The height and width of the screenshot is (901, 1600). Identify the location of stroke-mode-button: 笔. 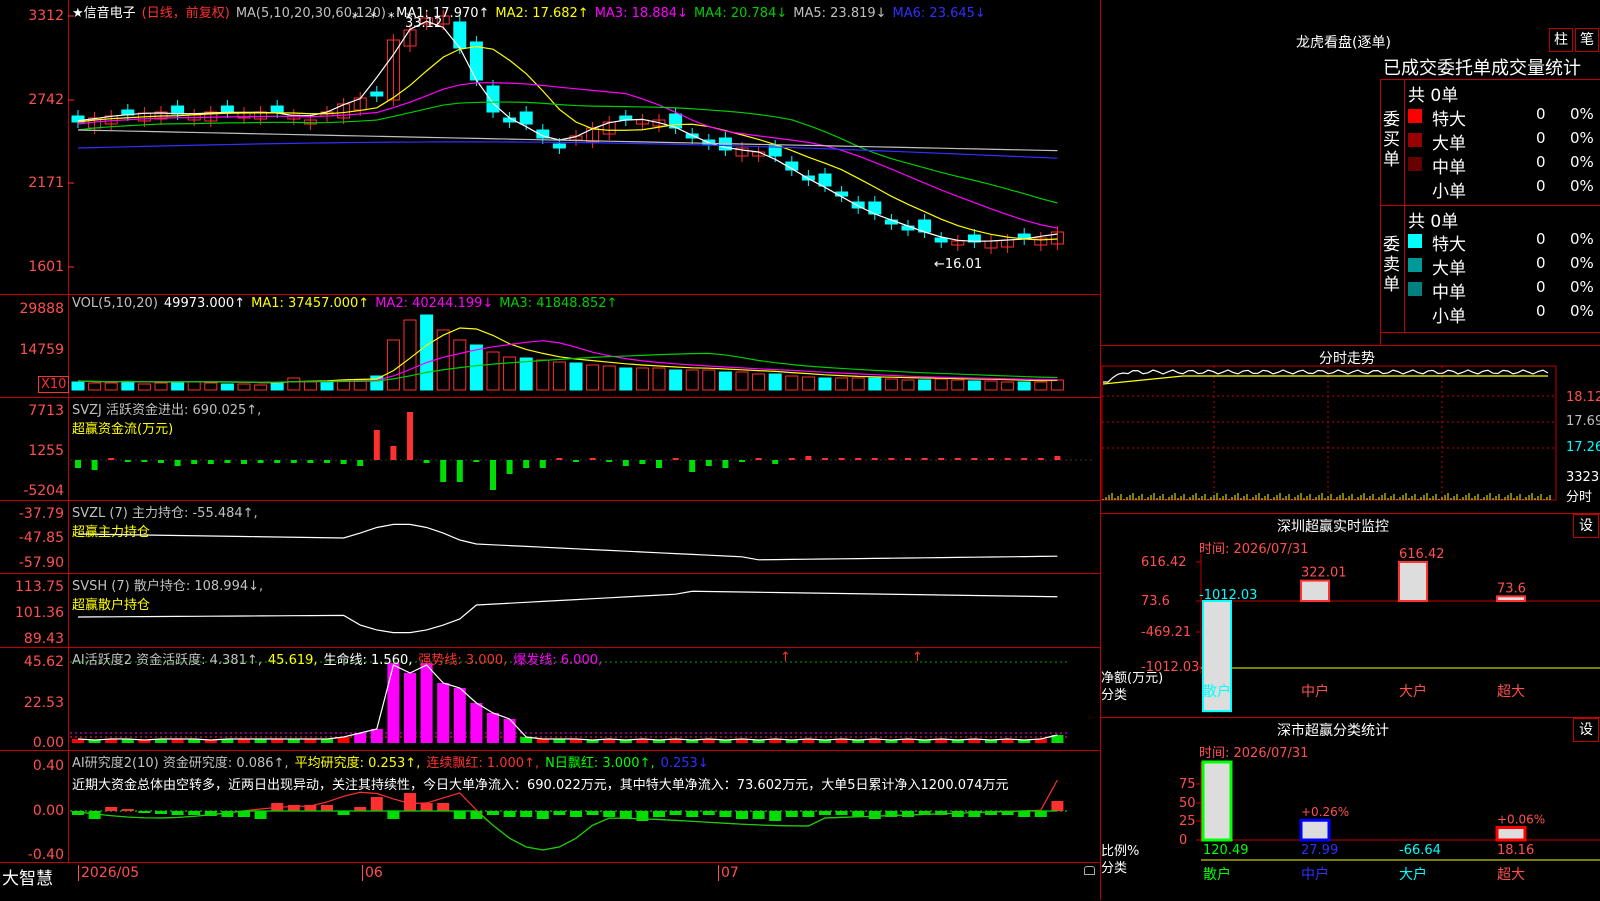
(1587, 40).